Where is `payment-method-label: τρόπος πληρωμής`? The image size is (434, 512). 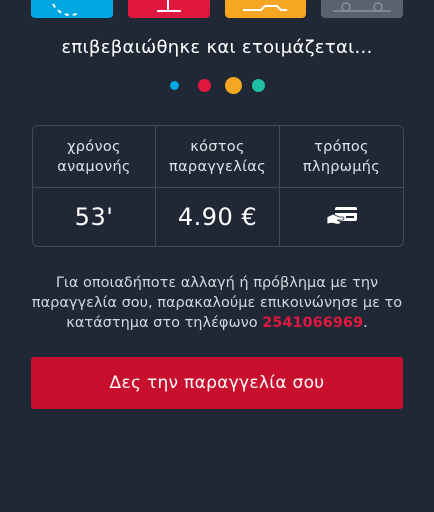 payment-method-label: τρόπος πληρωμής is located at coordinates (341, 157).